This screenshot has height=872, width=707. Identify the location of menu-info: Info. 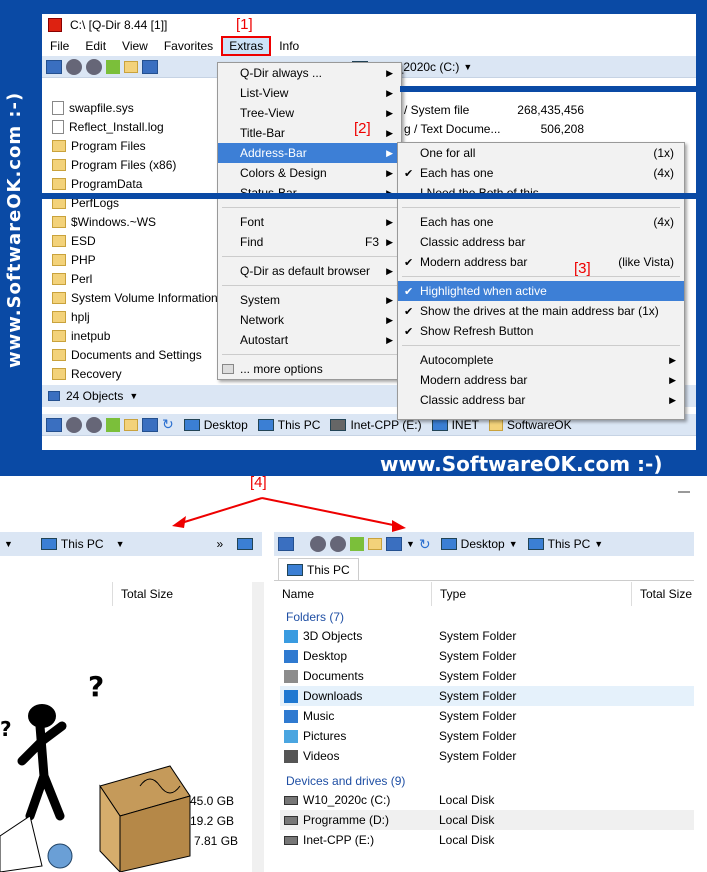
(289, 46).